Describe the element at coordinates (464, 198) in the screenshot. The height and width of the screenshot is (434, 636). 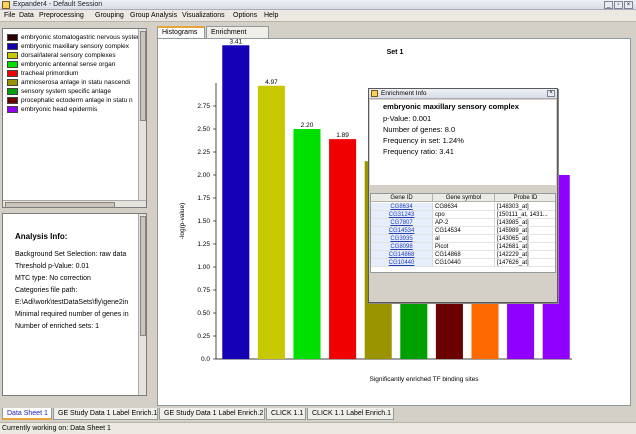
I see `column-header-gene-symbol: Gene symbol` at that location.